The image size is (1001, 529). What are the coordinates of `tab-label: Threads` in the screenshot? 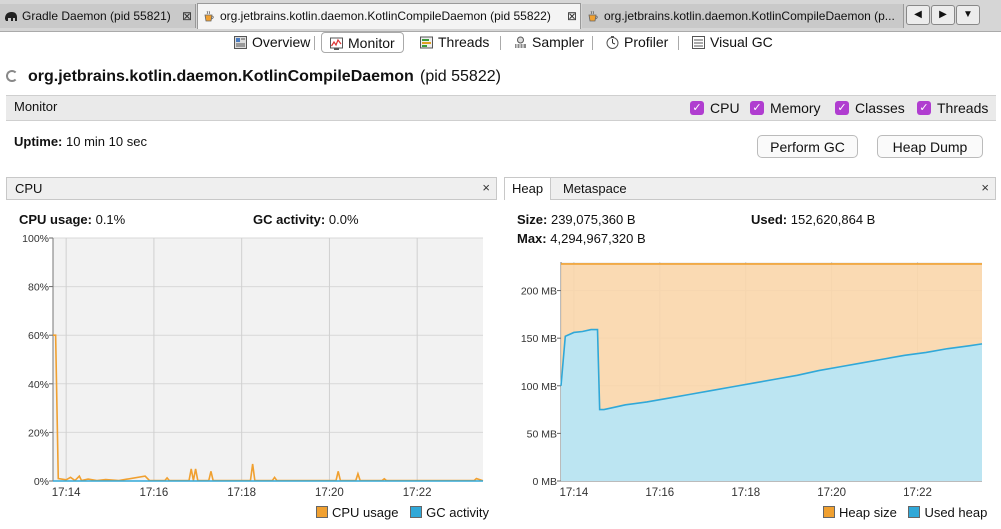 It's located at (464, 42).